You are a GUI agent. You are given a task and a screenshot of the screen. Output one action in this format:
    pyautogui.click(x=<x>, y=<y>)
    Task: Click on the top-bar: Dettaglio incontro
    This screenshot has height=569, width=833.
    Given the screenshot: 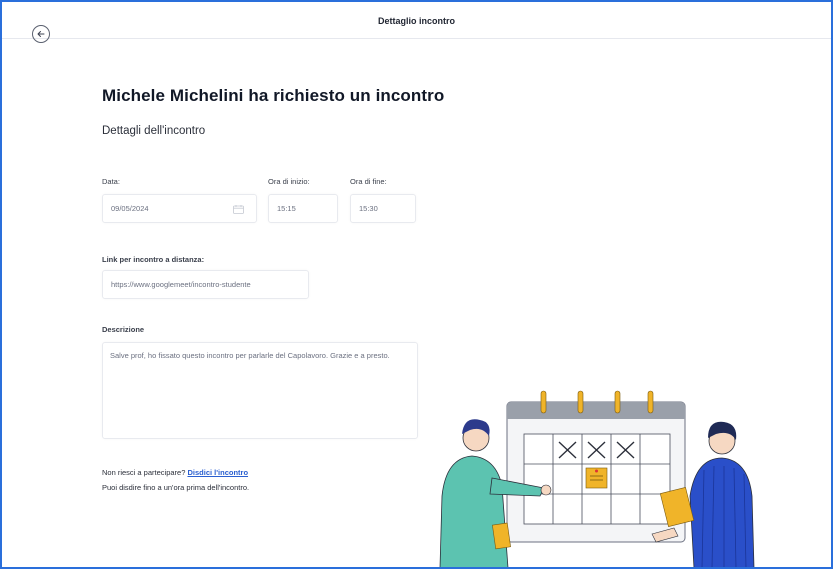 What is the action you would take?
    pyautogui.click(x=416, y=22)
    